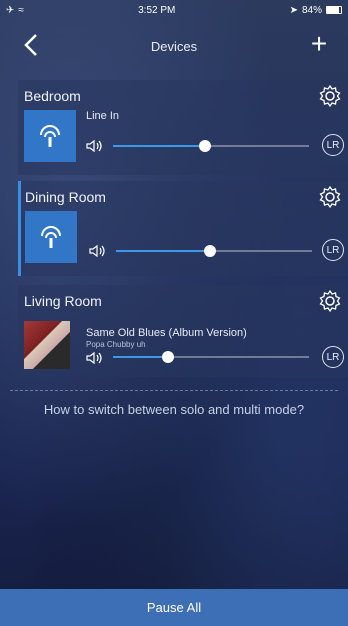 This screenshot has height=626, width=348. Describe the element at coordinates (31, 45) in the screenshot. I see `chevron-left-icon` at that location.